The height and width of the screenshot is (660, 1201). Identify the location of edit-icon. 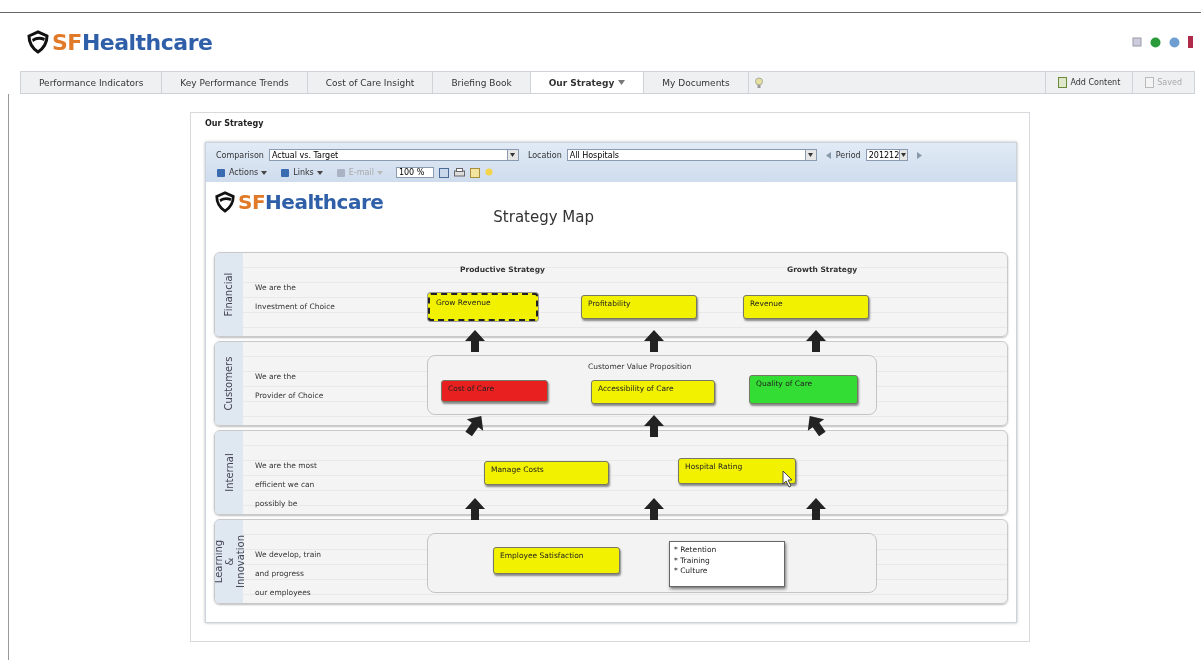
(474, 172).